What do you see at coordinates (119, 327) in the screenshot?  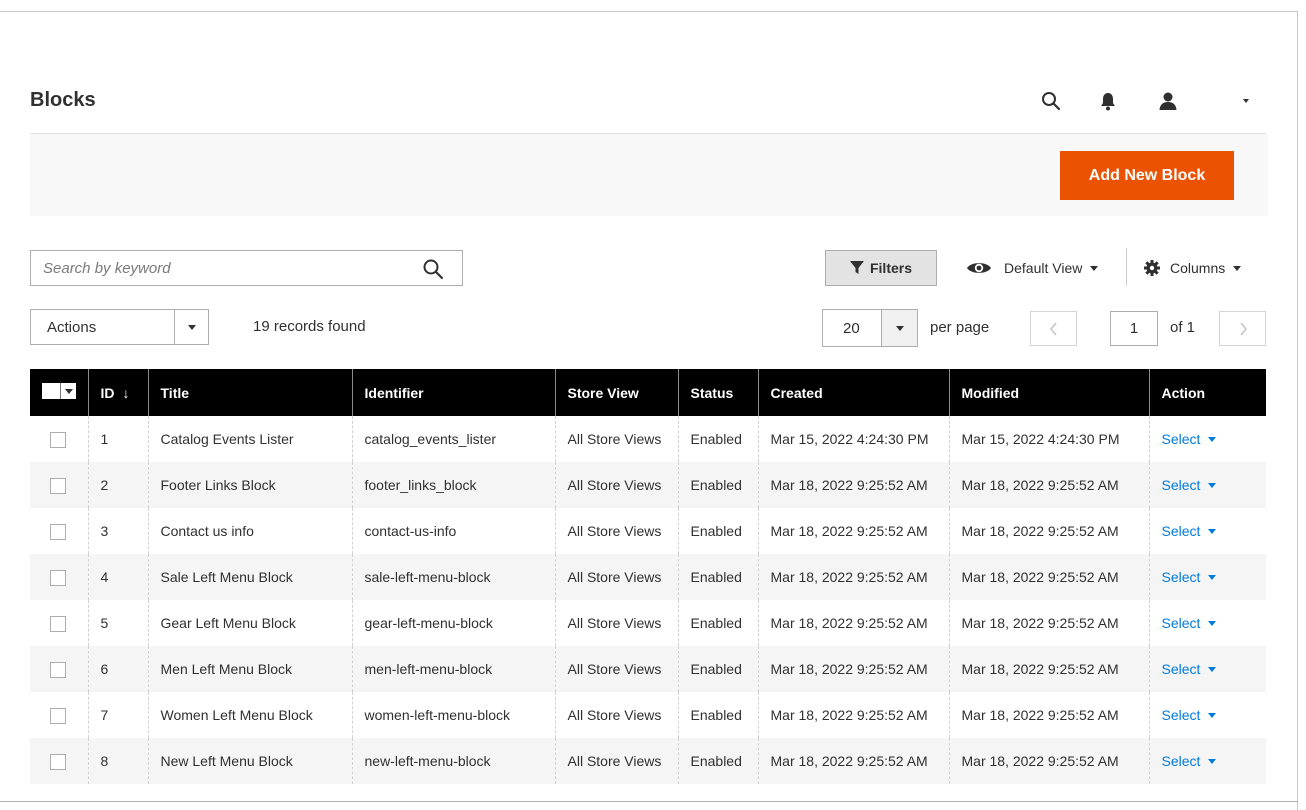 I see `mass-actions-select: Actions` at bounding box center [119, 327].